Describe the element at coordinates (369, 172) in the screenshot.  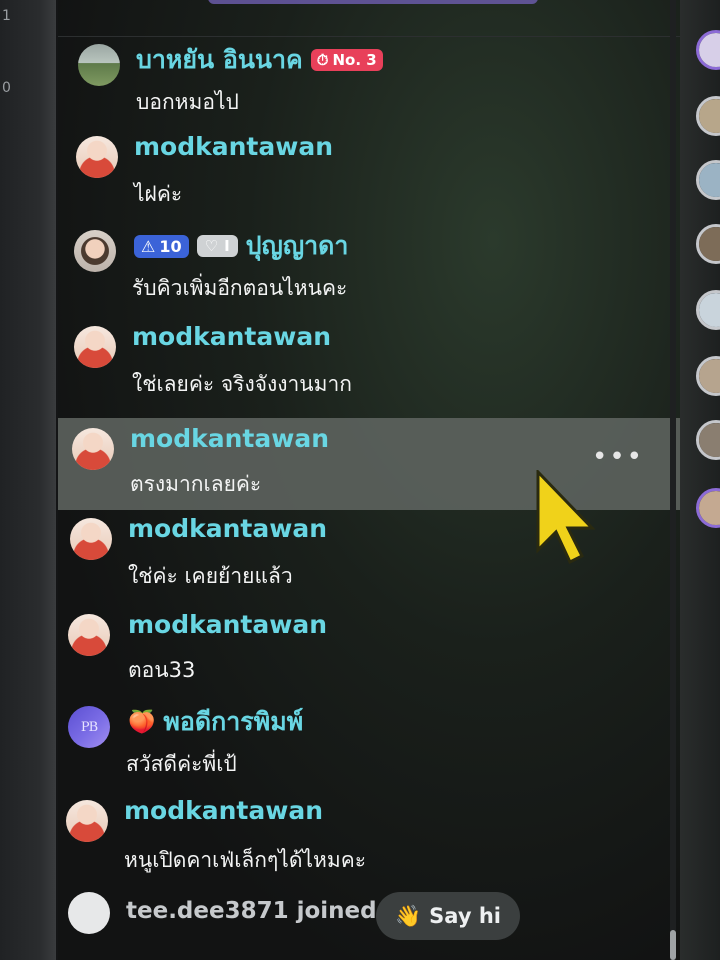
I see `chat-message: modkantawan ไฝค่ะ` at that location.